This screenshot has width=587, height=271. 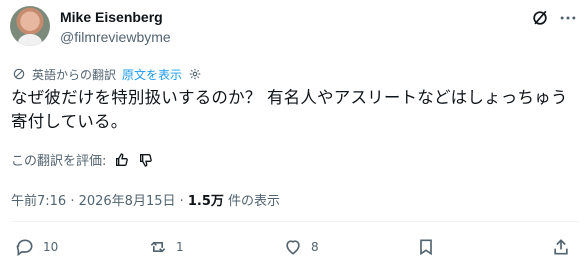 I want to click on more-icon, so click(x=568, y=18).